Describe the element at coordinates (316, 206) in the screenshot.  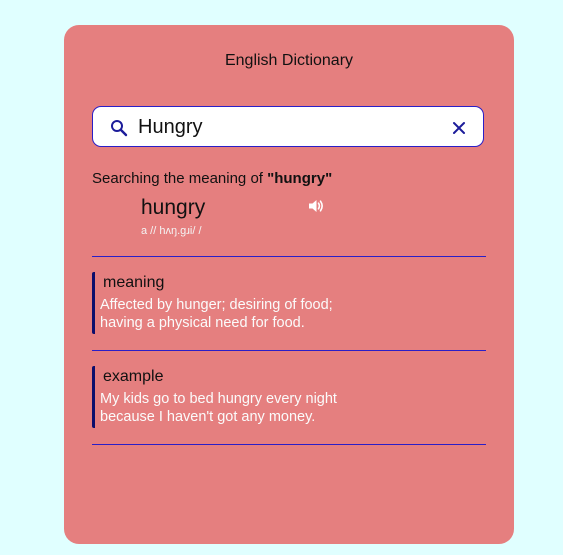
I see `speaker-icon` at that location.